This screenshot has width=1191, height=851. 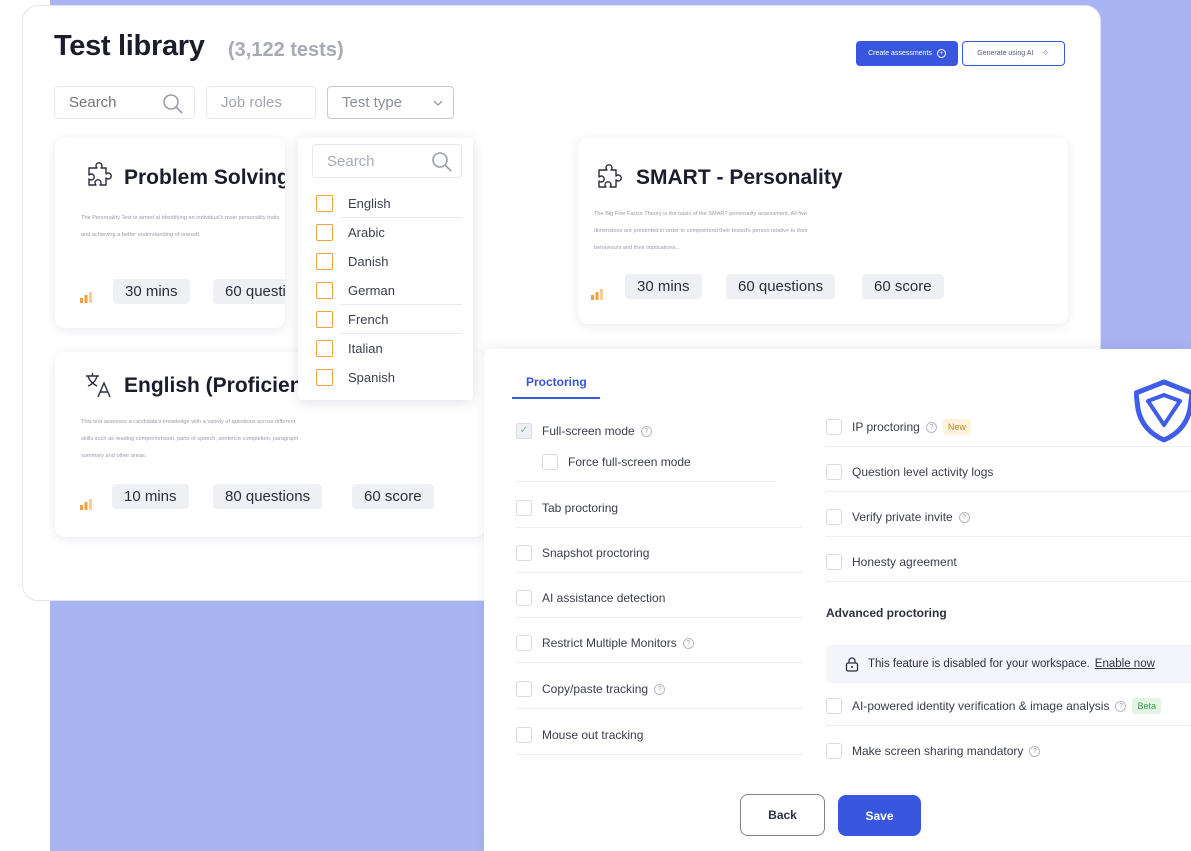 What do you see at coordinates (1162, 411) in the screenshot?
I see `shield-logo-icon` at bounding box center [1162, 411].